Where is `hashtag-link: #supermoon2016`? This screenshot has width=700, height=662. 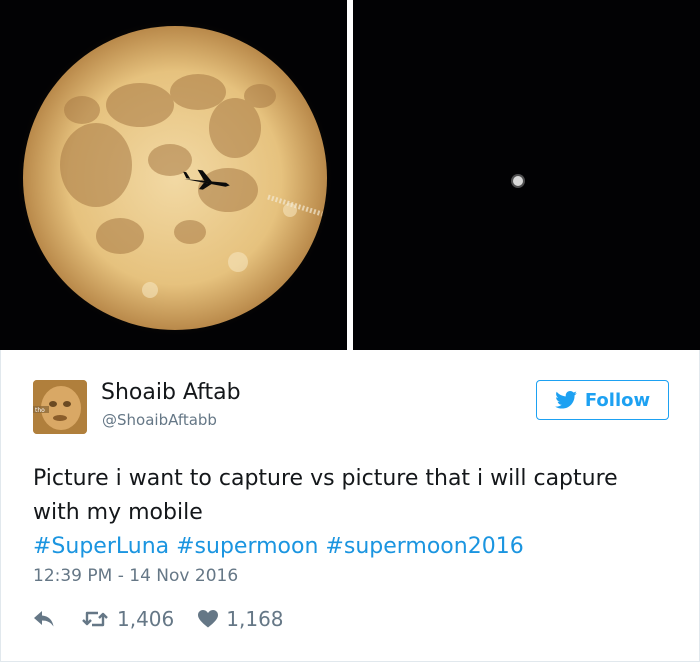
hashtag-link: #supermoon2016 is located at coordinates (424, 546).